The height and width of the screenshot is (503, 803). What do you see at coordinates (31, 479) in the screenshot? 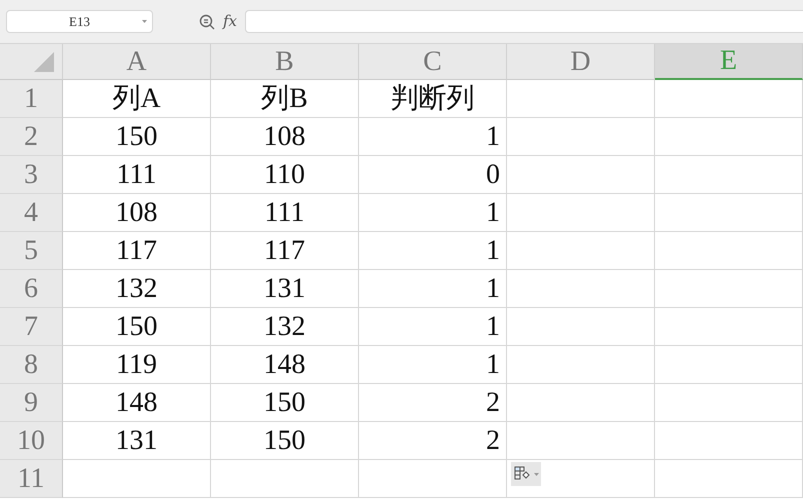
I see `row-header: 11` at bounding box center [31, 479].